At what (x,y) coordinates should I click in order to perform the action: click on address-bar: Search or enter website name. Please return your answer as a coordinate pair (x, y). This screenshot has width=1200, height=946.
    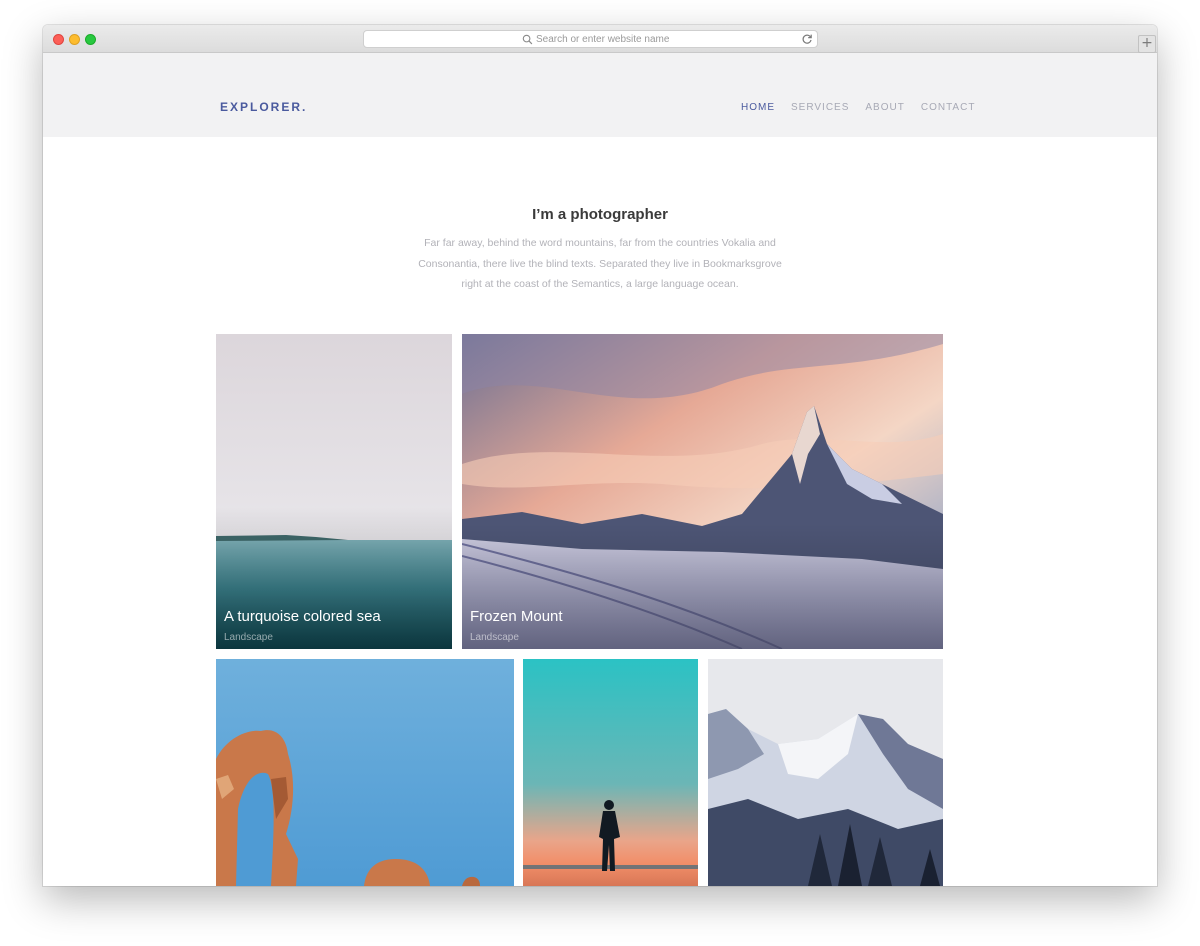
    Looking at the image, I should click on (590, 39).